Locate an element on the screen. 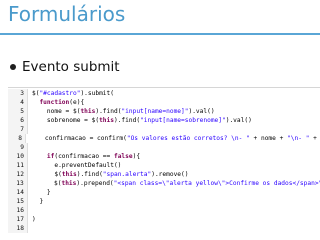 This screenshot has height=240, width=320. code-line: 10 if(confirmacao == false){ is located at coordinates (164, 156).